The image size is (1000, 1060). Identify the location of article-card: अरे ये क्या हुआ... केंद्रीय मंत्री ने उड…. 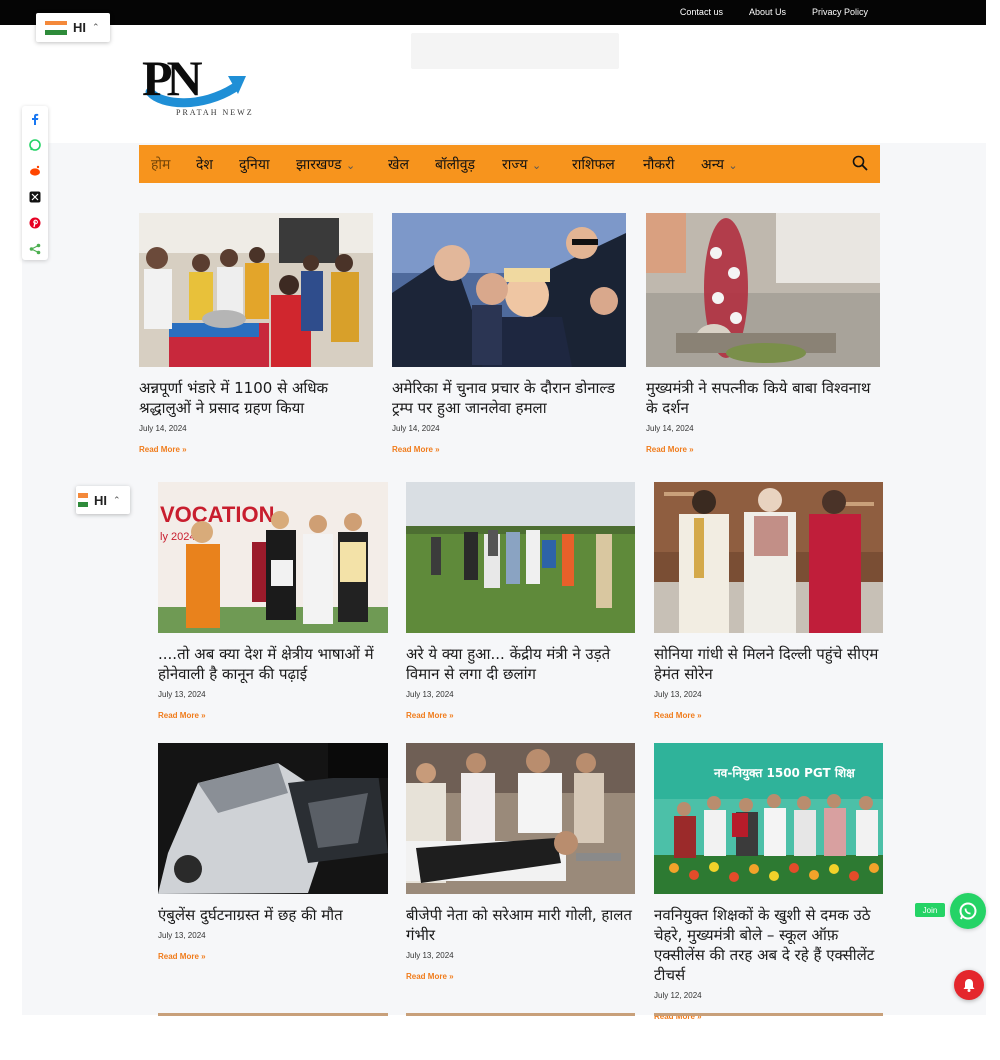
(520, 601).